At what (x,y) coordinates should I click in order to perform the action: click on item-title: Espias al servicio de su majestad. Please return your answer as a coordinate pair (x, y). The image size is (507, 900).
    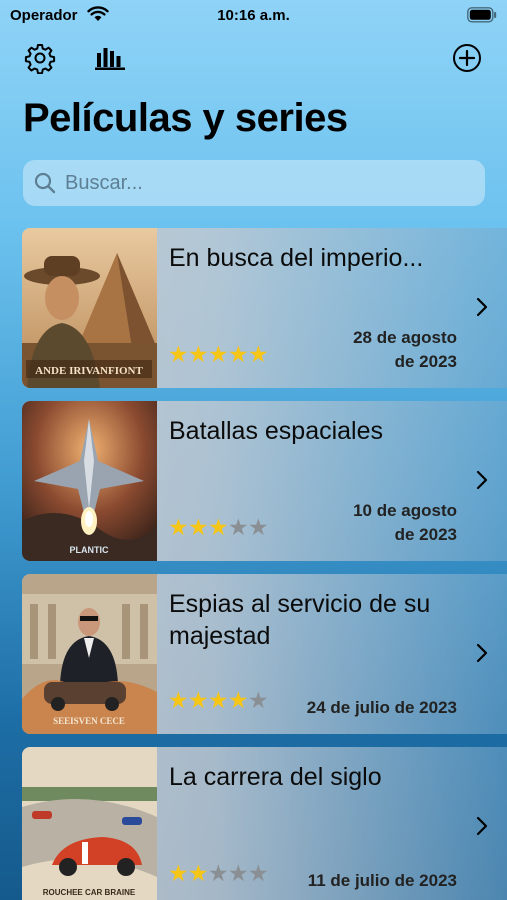
    Looking at the image, I should click on (300, 620).